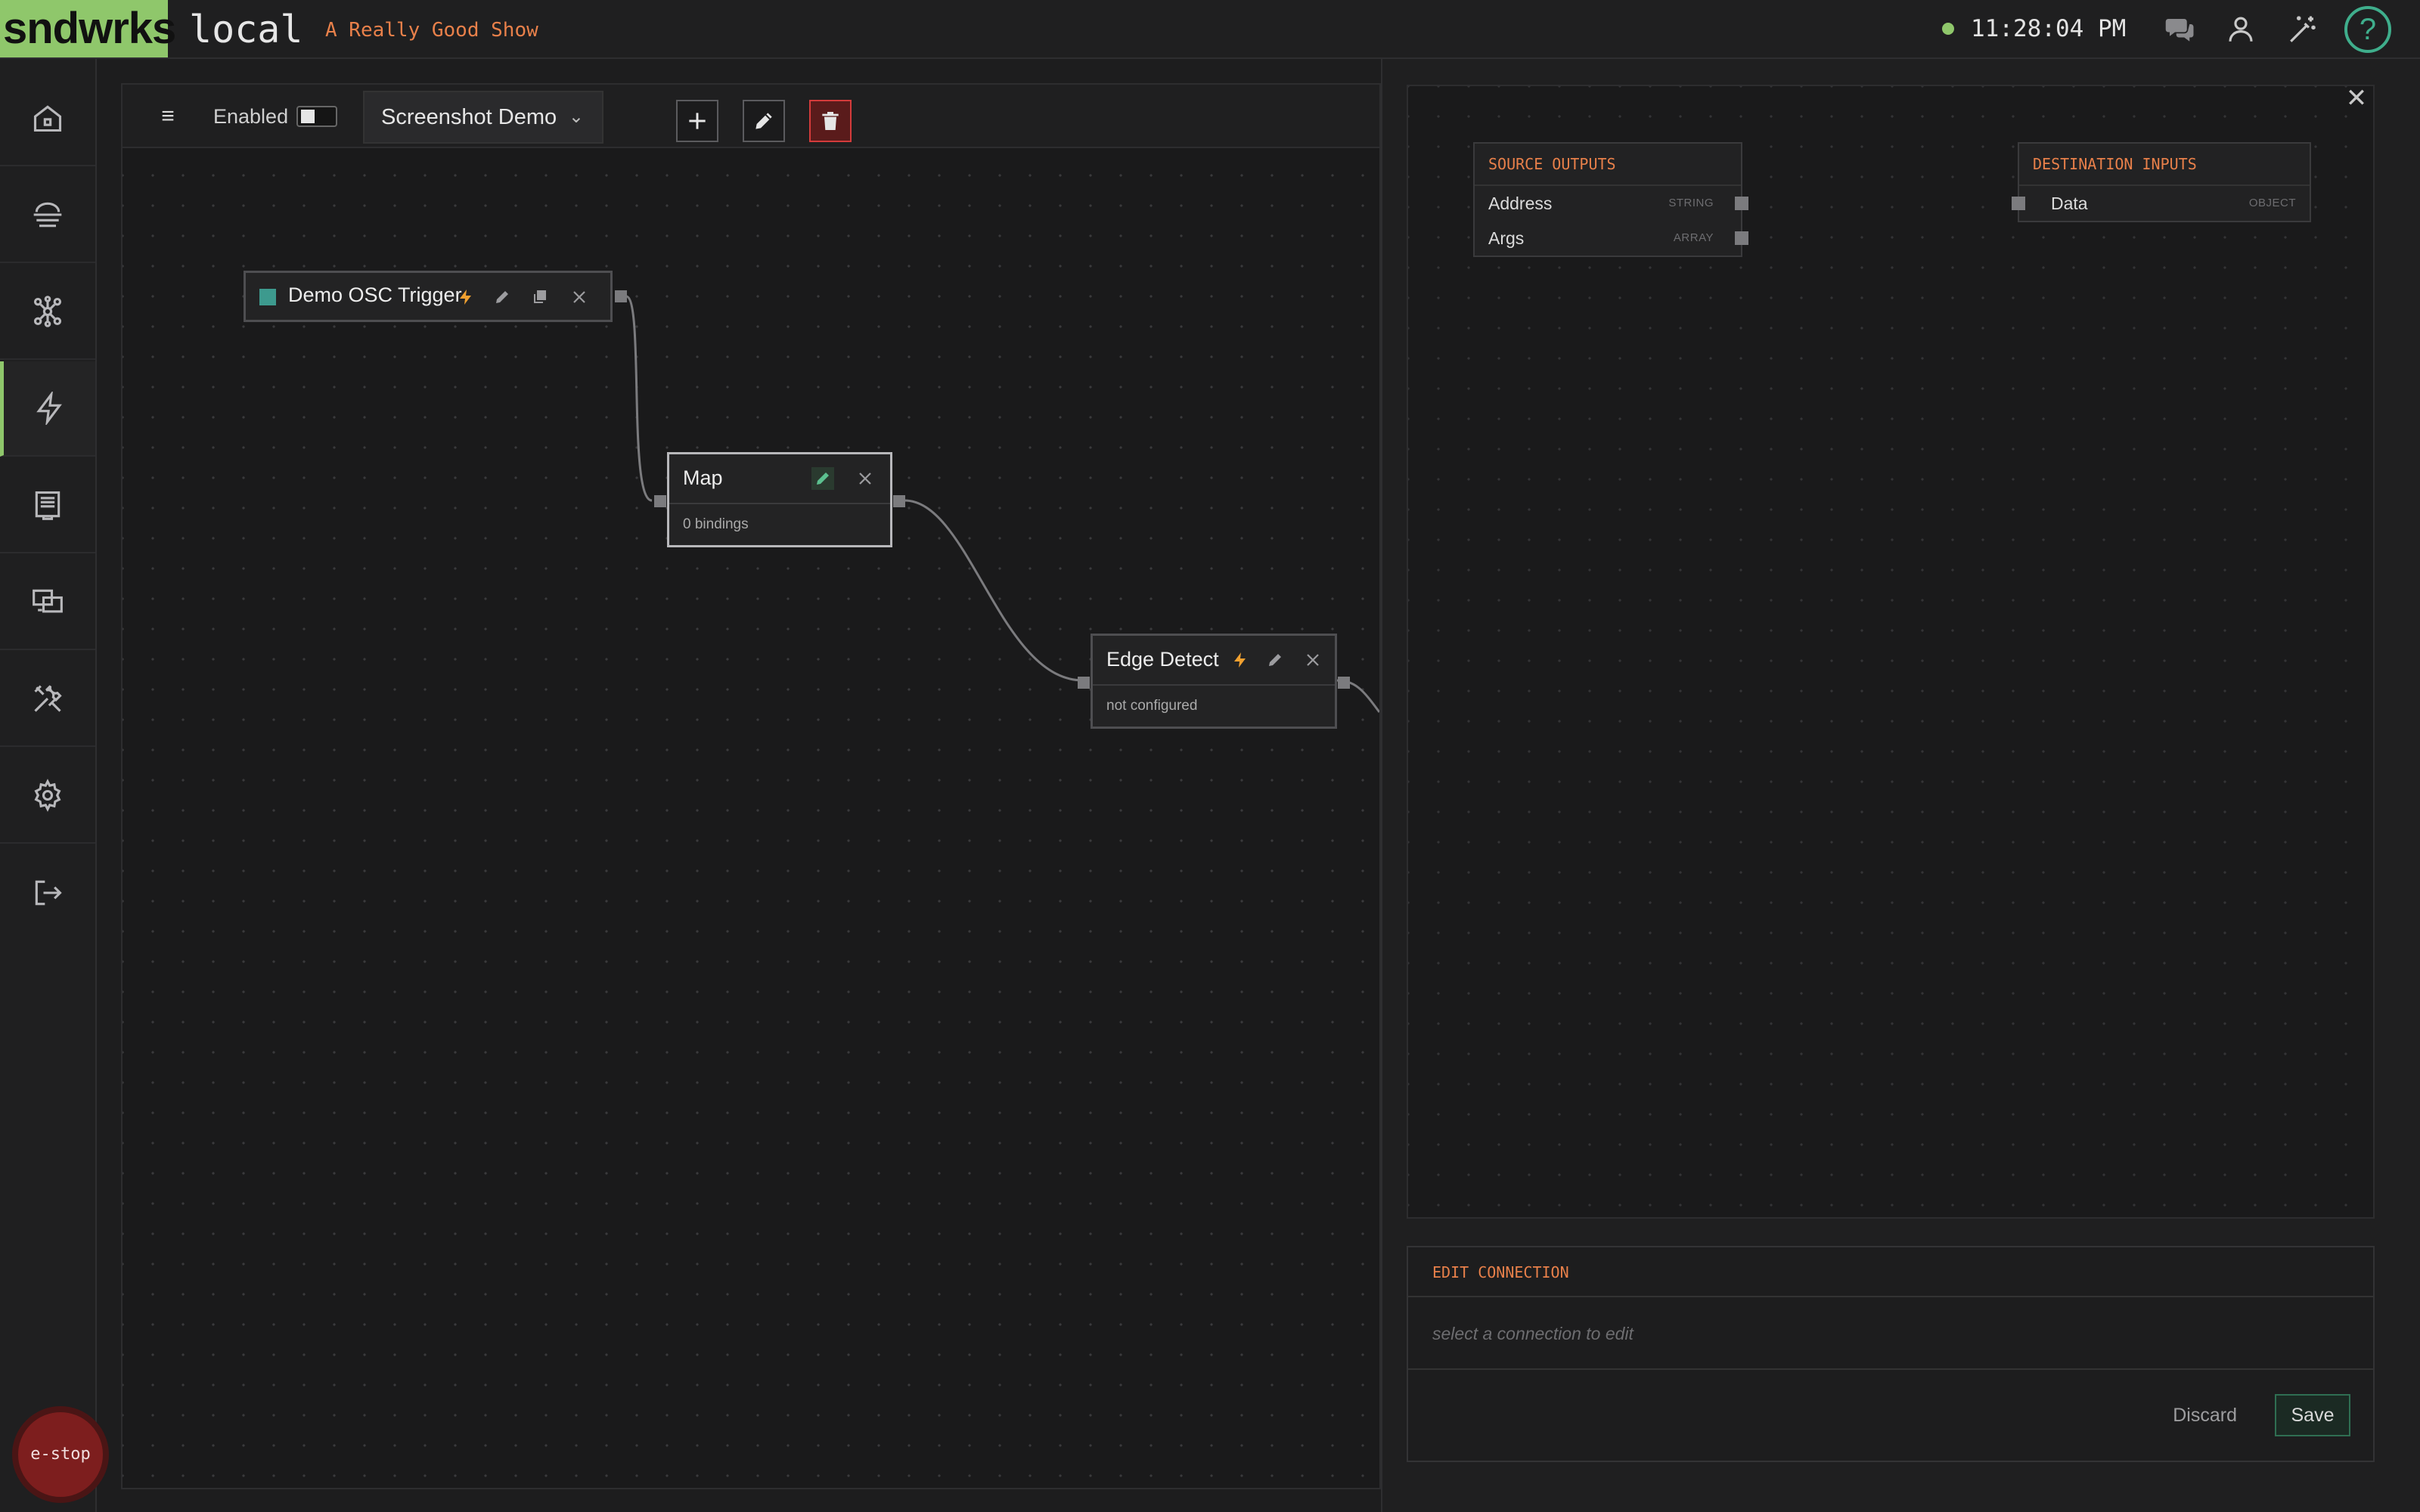  Describe the element at coordinates (2049, 28) in the screenshot. I see `clock: 11:28:04 PM` at that location.